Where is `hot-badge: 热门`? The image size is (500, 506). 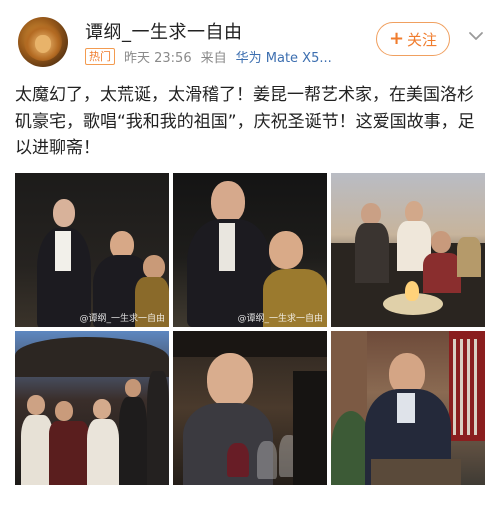
hot-badge: 热门 is located at coordinates (100, 56).